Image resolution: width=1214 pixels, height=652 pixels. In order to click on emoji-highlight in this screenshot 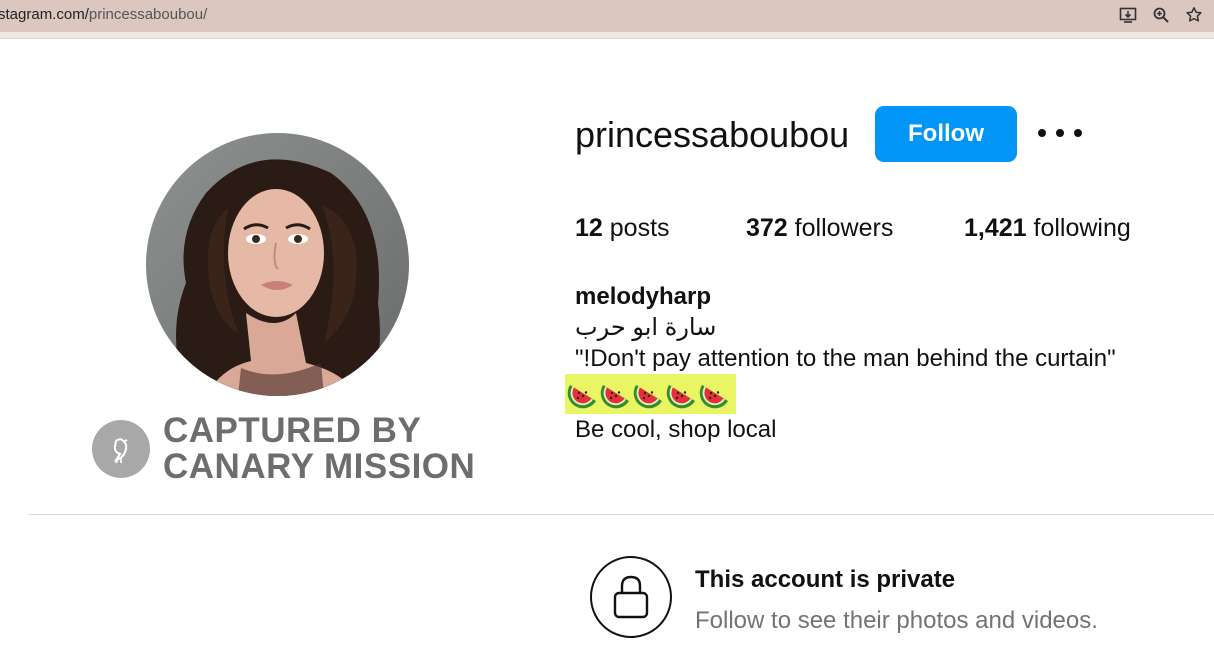, I will do `click(650, 394)`.